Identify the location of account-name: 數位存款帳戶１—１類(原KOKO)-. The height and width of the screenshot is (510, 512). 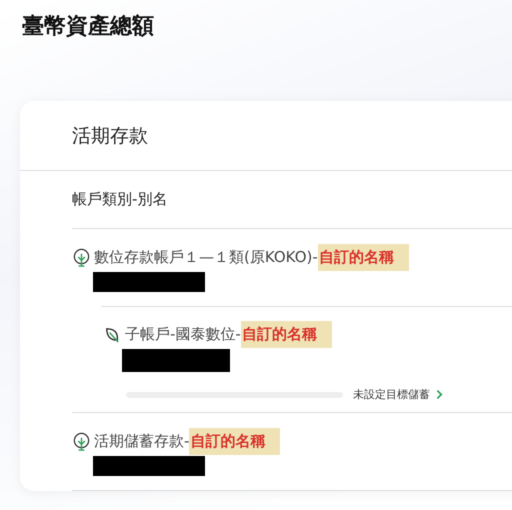
(206, 257).